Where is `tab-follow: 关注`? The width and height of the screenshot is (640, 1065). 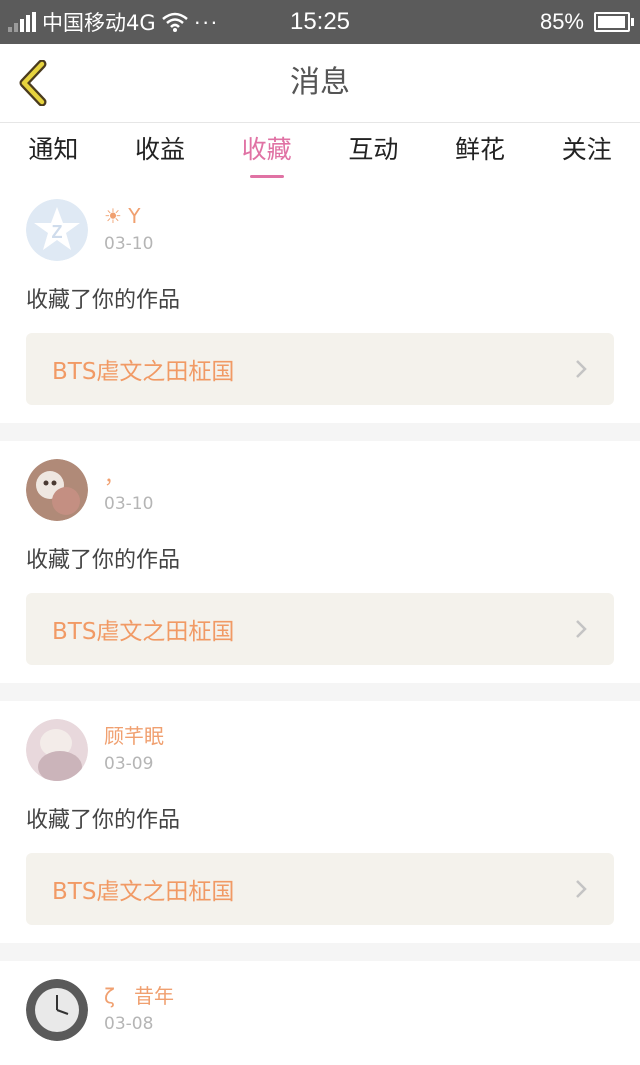 tab-follow: 关注 is located at coordinates (586, 152).